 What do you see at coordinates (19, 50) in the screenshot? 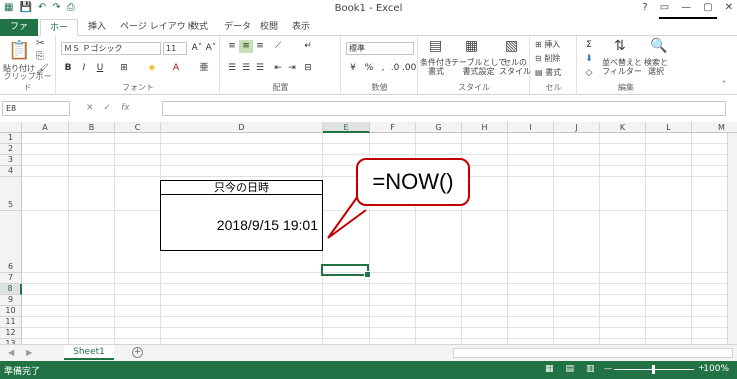
I see `paste-icon: 📋` at bounding box center [19, 50].